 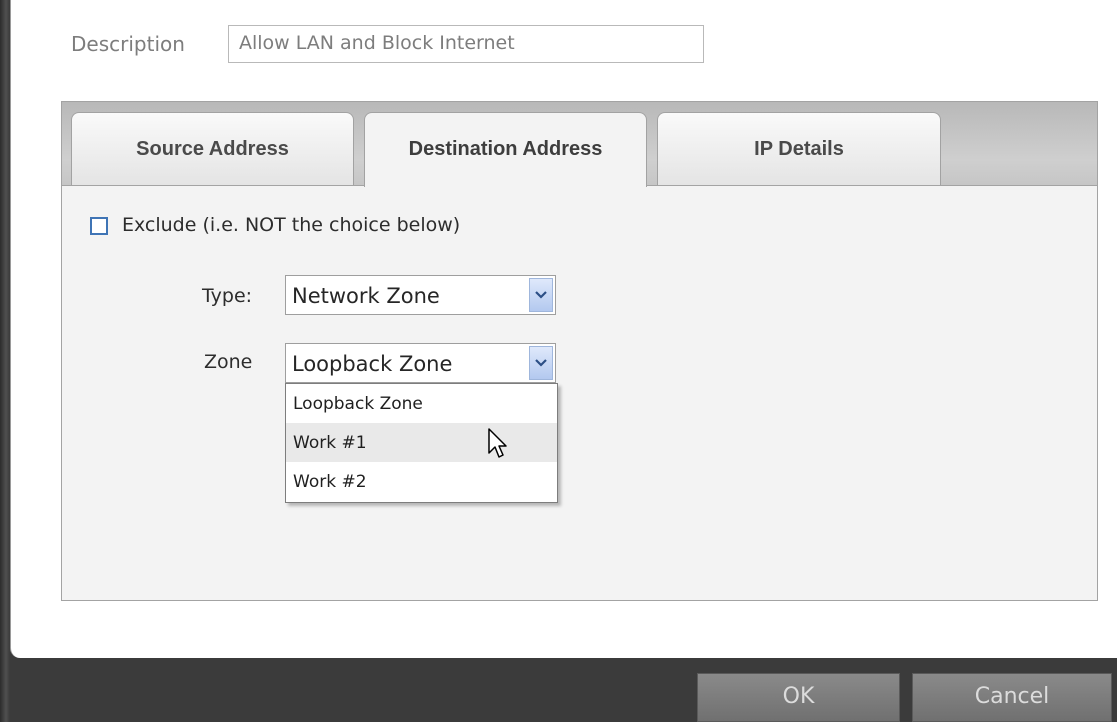 I want to click on zone-dropdown-list: Loopback Zone Work #1 Work #2, so click(x=421, y=443).